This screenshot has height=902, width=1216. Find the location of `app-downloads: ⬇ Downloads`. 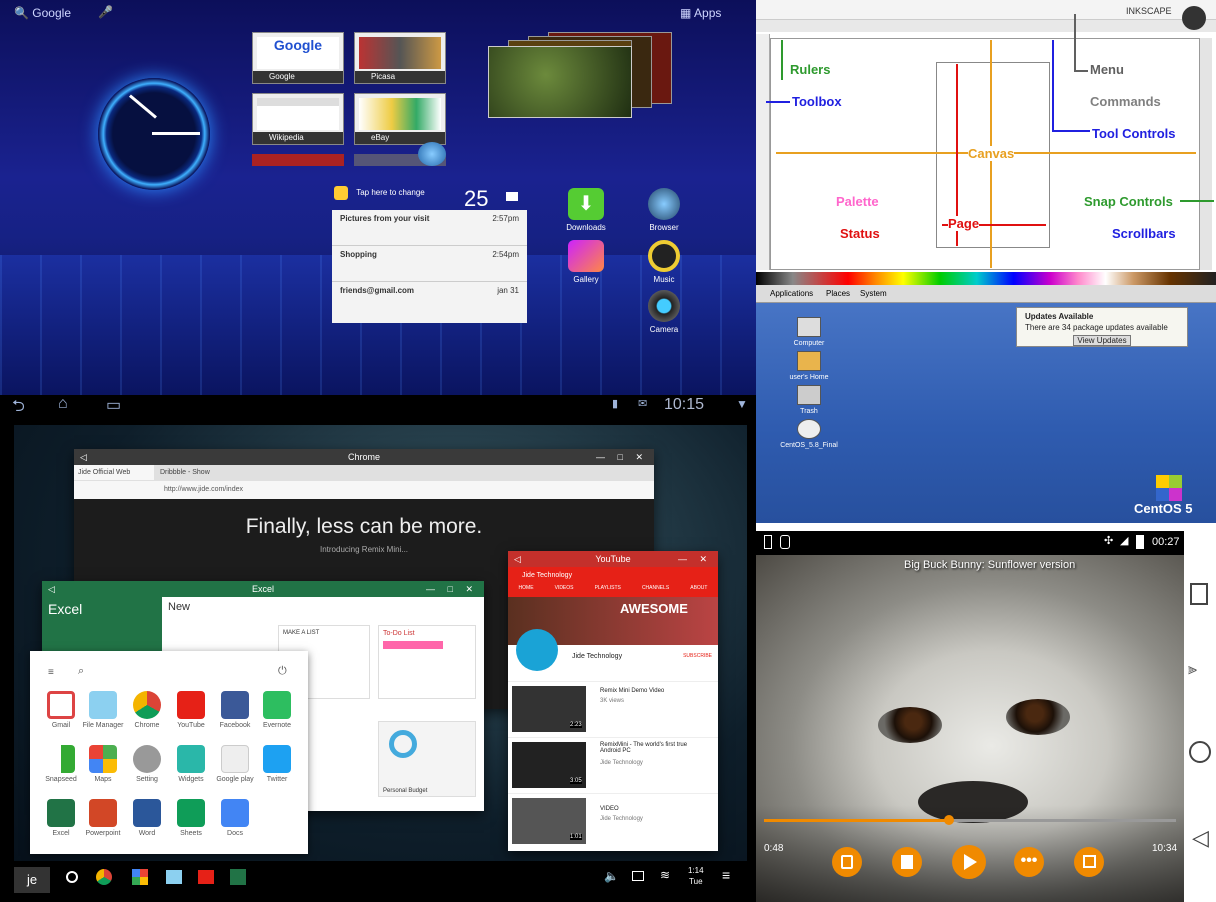

app-downloads: ⬇ Downloads is located at coordinates (586, 210).